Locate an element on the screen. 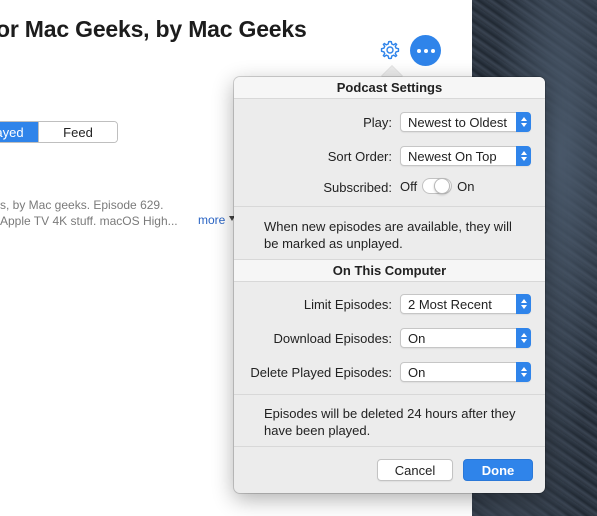 The image size is (597, 516). download-episodes-select: On is located at coordinates (465, 338).